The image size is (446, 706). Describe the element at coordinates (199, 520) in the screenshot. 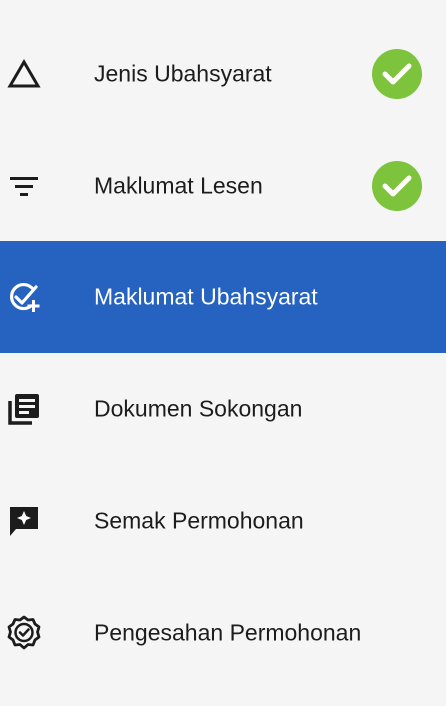

I see `step-label: Semak Permohonan` at that location.